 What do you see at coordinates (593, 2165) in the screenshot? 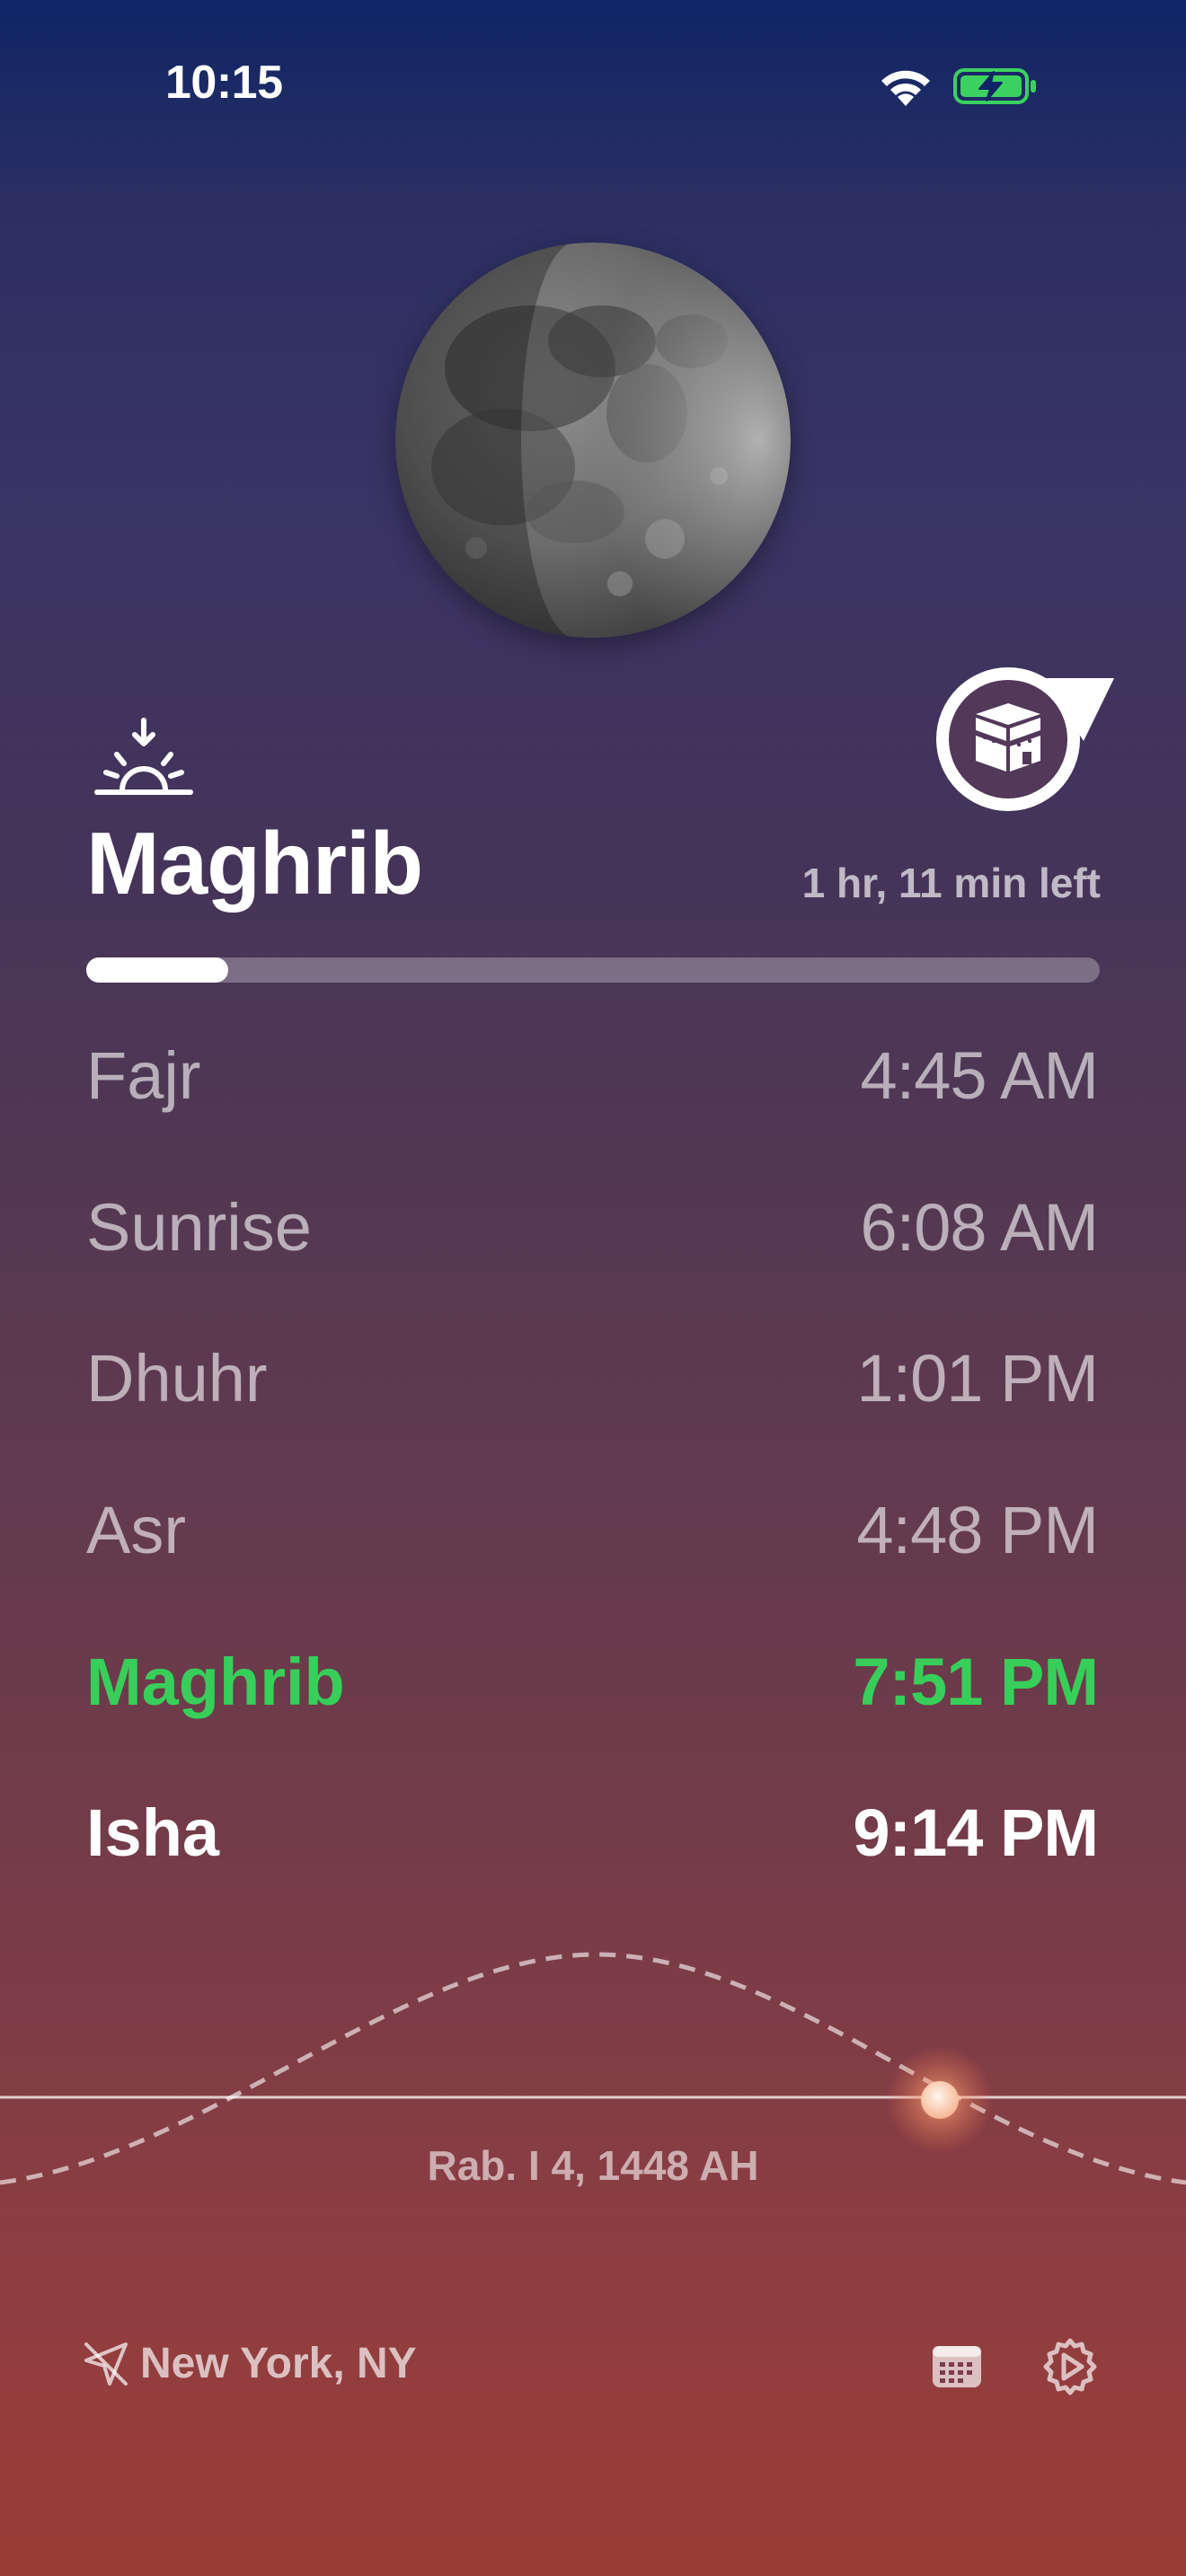
I see `hijri-date: Rab. I 4, 1448 AH` at bounding box center [593, 2165].